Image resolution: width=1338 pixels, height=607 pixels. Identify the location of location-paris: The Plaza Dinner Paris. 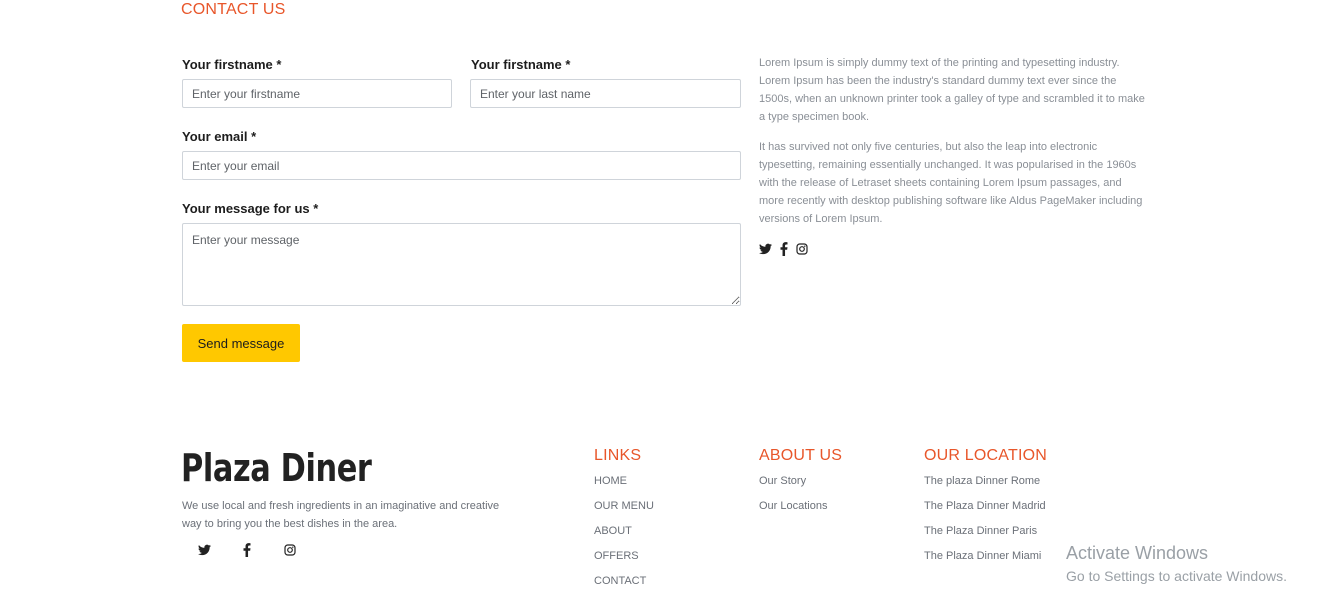
(985, 537).